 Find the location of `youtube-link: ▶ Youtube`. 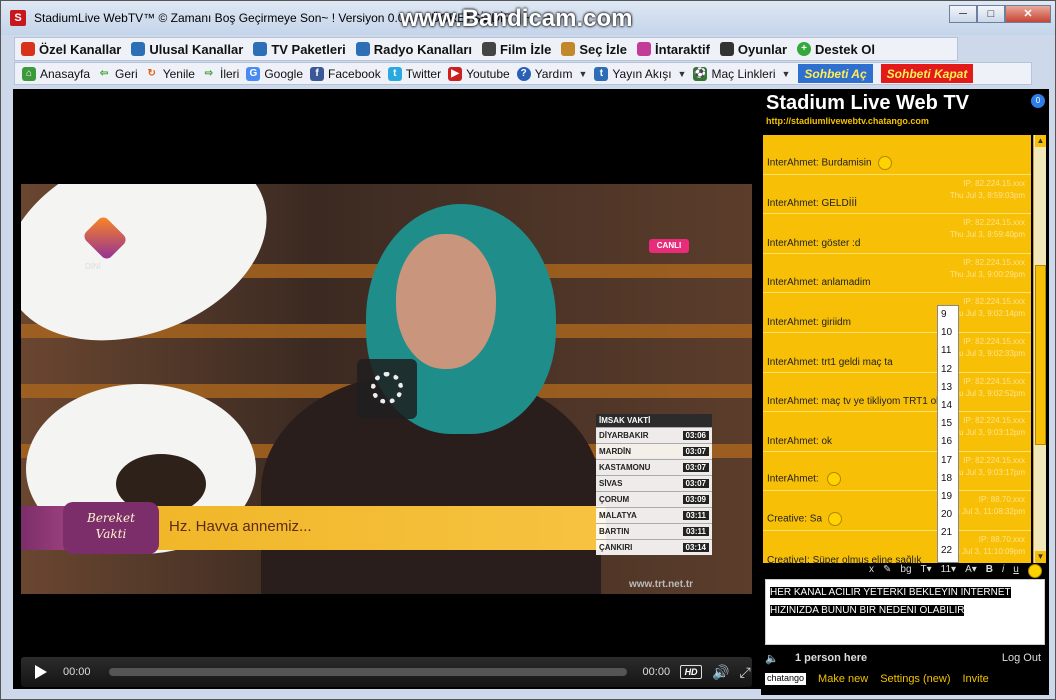

youtube-link: ▶ Youtube is located at coordinates (479, 73).